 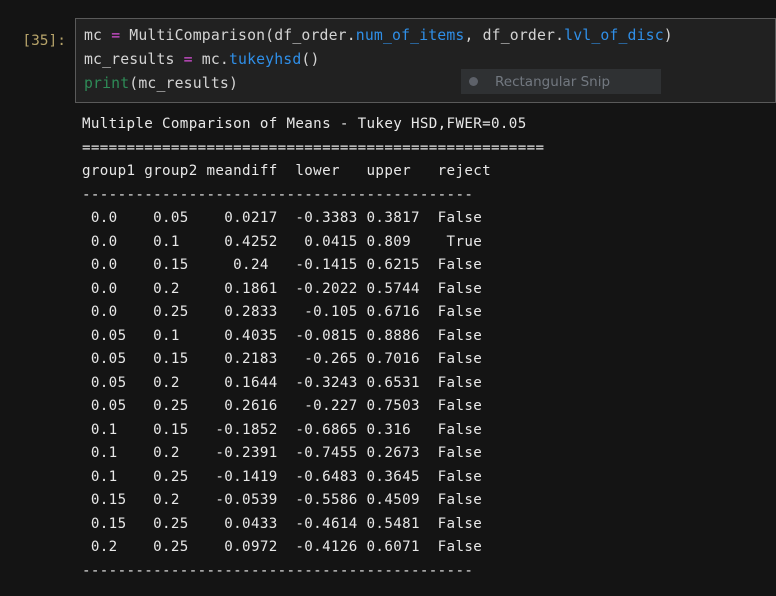 What do you see at coordinates (287, 218) in the screenshot?
I see `output-table-row: 0.0 0.05 0.0217 -0.3383 0.3817 False` at bounding box center [287, 218].